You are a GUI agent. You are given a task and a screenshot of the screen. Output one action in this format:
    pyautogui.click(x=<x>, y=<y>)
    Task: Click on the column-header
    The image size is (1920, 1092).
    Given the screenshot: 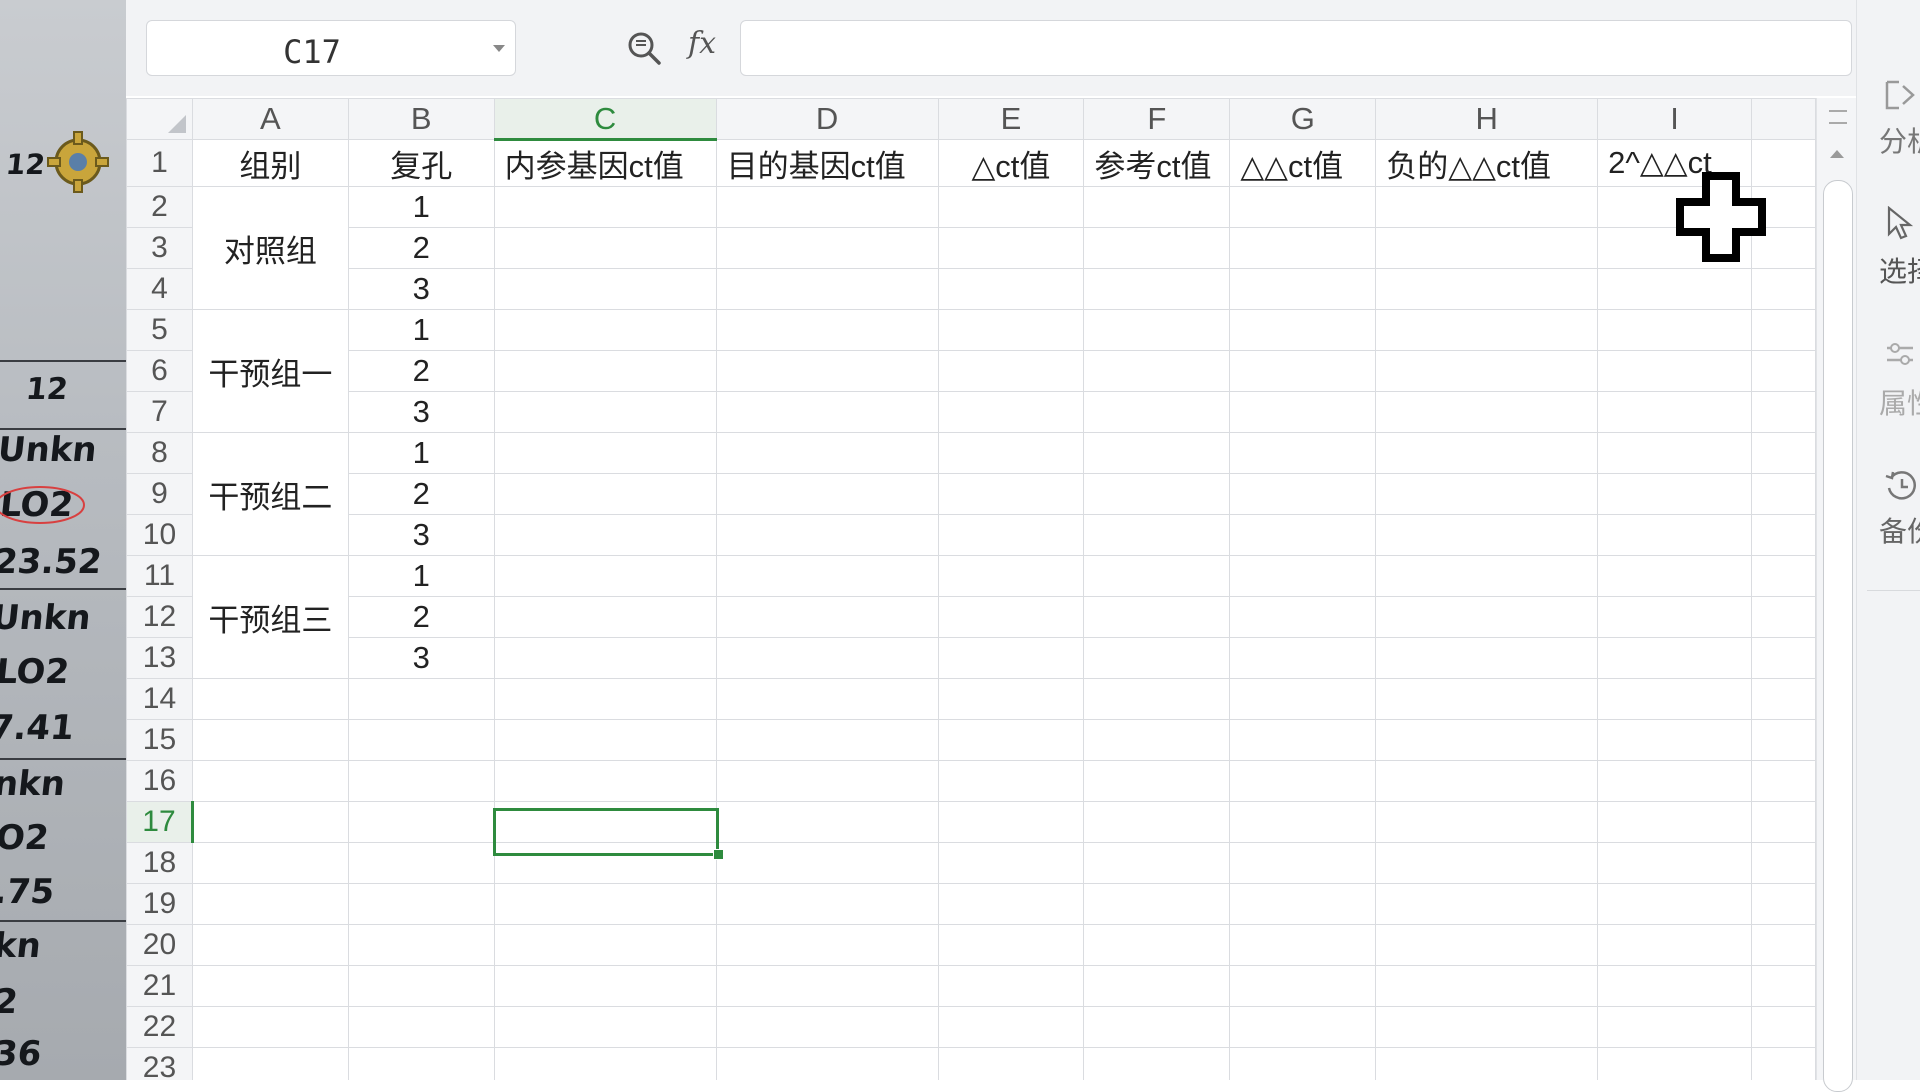 What is the action you would take?
    pyautogui.click(x=1783, y=119)
    